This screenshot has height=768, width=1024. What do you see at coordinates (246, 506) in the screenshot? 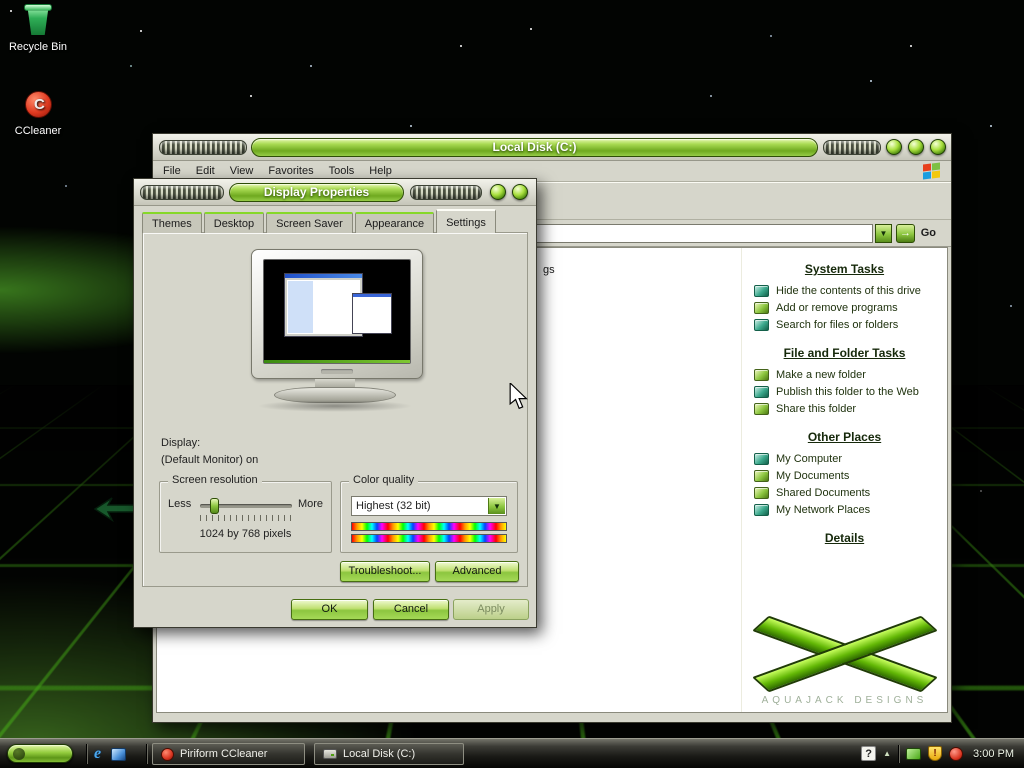
I see `resolution-slider` at bounding box center [246, 506].